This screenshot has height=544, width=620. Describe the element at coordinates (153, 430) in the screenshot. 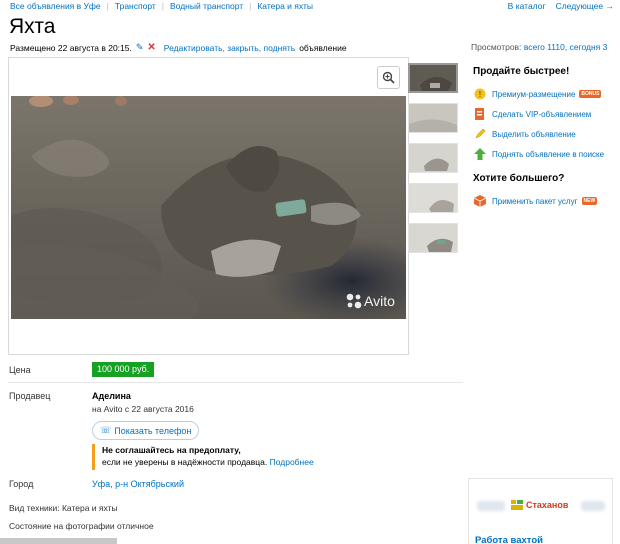

I see `show-phone-label: Показать телефон` at that location.